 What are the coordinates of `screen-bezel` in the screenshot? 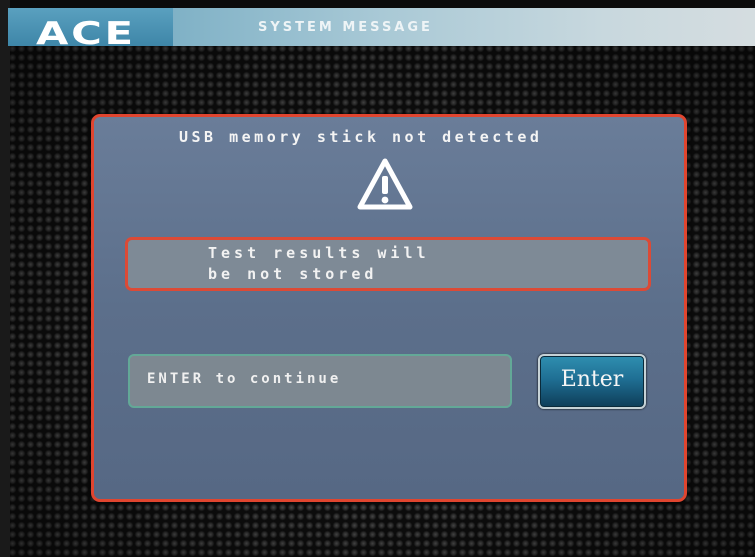 It's located at (5, 278).